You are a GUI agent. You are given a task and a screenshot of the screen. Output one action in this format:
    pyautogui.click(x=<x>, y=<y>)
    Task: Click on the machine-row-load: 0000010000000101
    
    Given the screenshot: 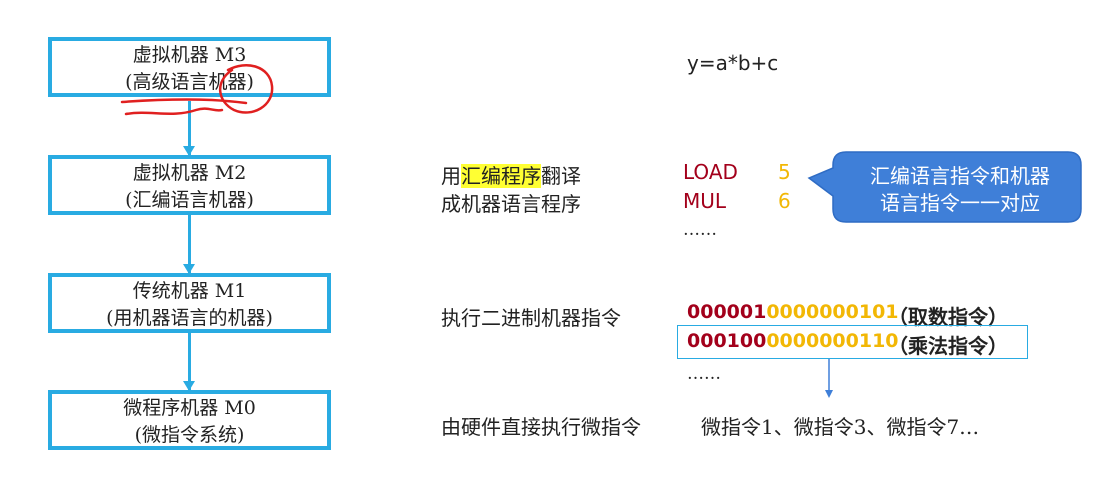 What is the action you would take?
    pyautogui.click(x=793, y=312)
    